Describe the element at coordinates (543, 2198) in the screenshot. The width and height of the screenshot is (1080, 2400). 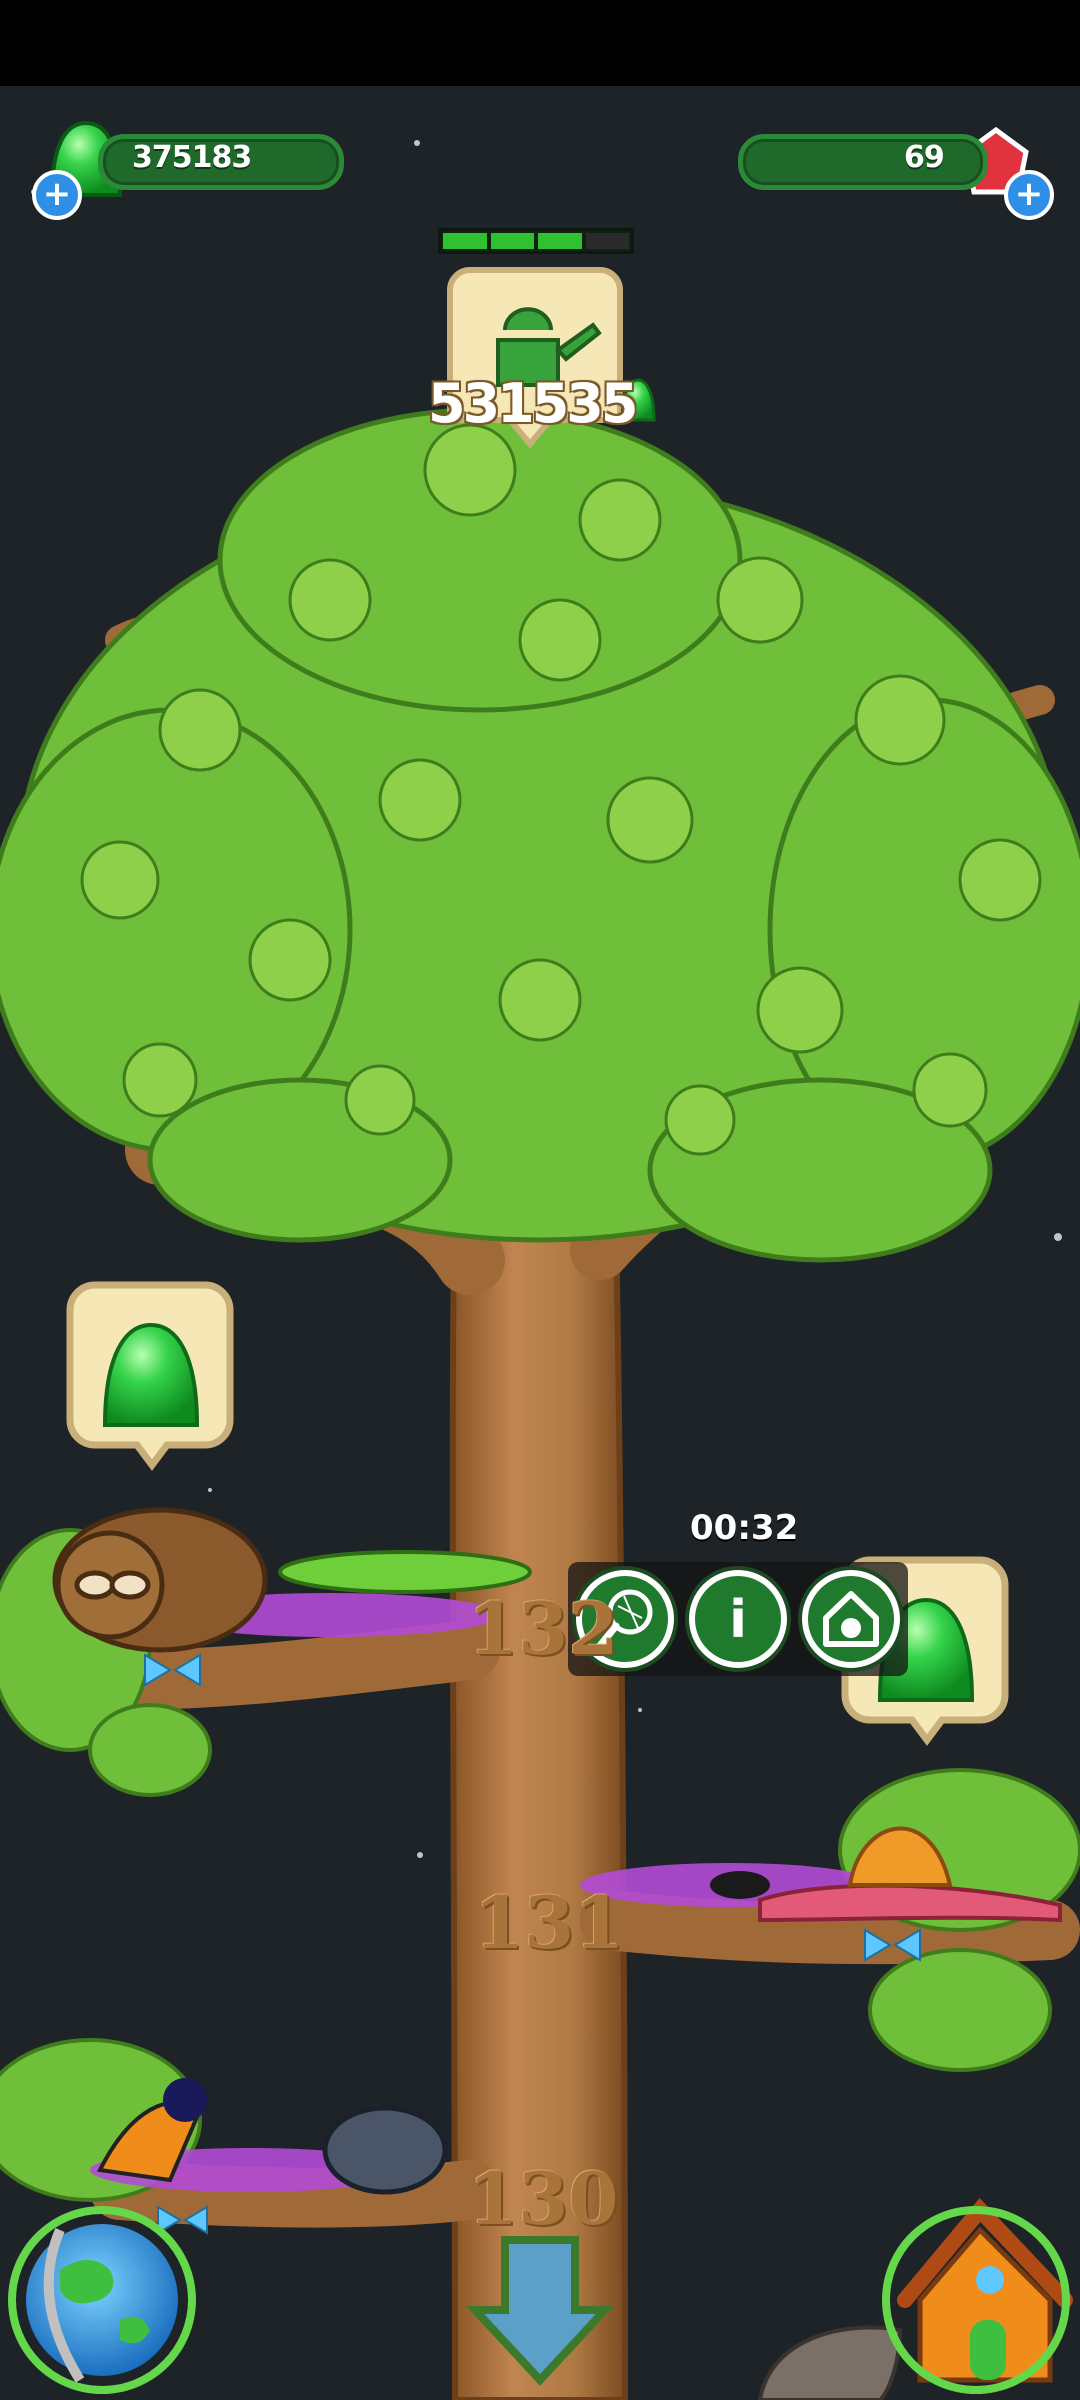
I see `branch-number: 130` at that location.